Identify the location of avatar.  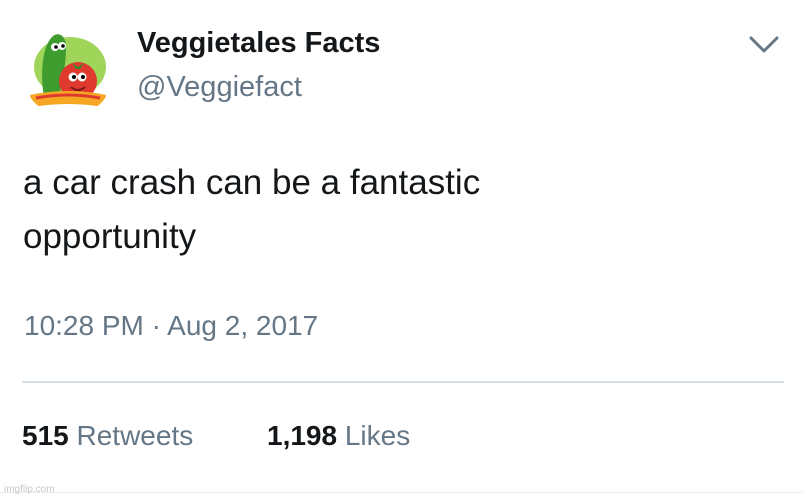
(68, 71).